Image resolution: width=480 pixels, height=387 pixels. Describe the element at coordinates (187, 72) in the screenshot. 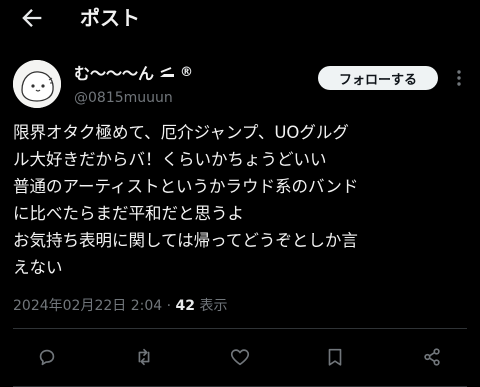

I see `registered-badge: ®` at that location.